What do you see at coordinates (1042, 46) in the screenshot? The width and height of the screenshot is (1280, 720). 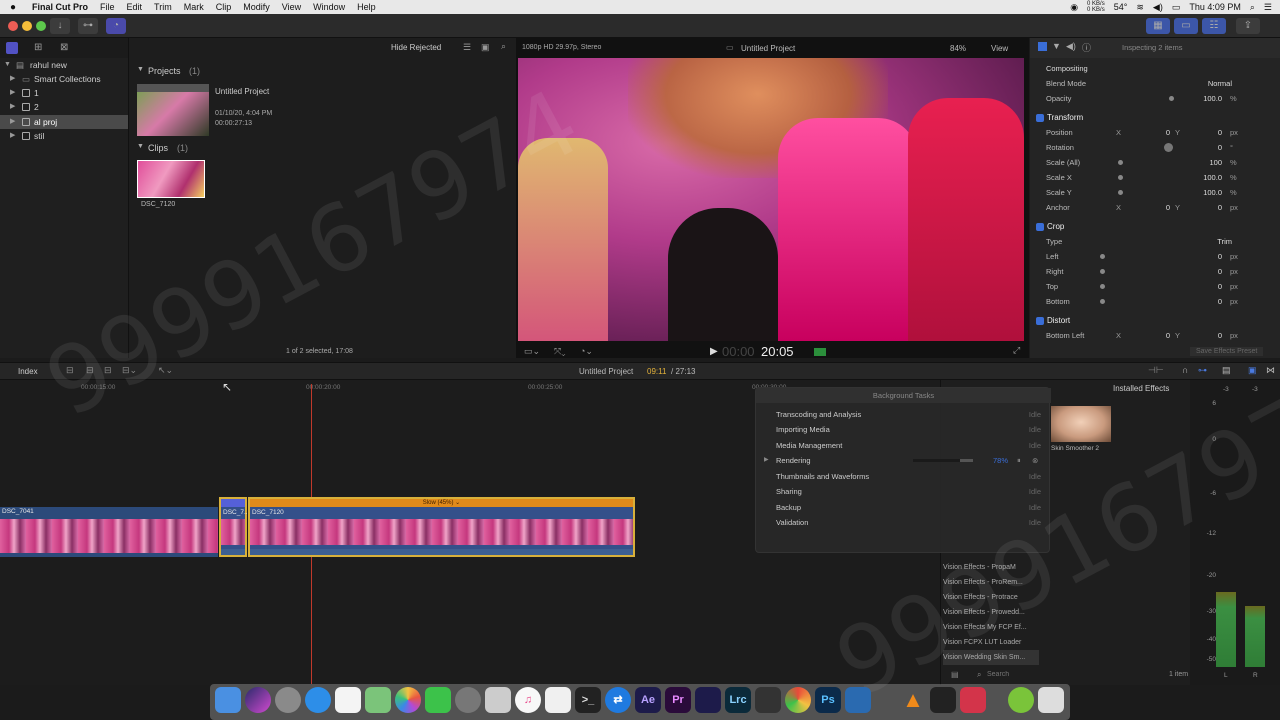 I see `video-inspector-icon` at bounding box center [1042, 46].